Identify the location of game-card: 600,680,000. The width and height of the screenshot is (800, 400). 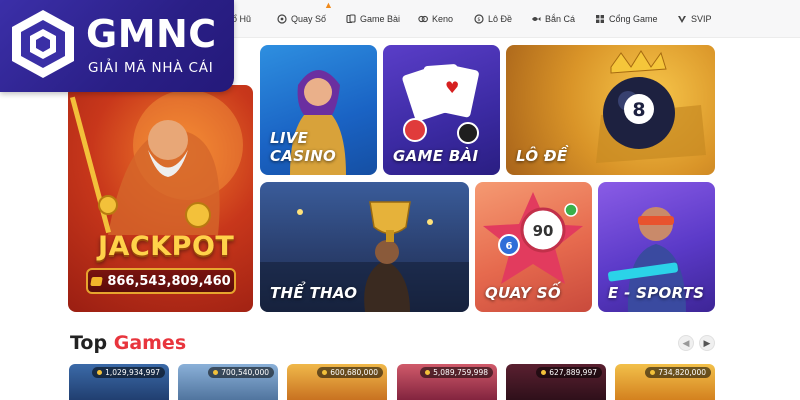
(337, 382).